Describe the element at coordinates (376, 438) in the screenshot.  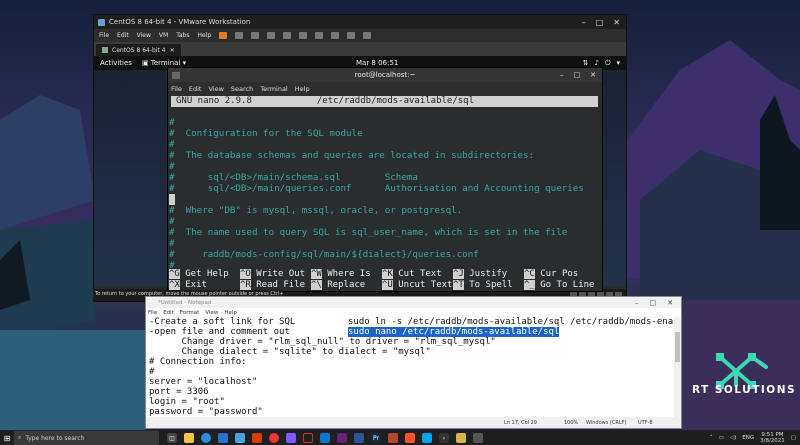
I see `premiere-icon: Pr` at that location.